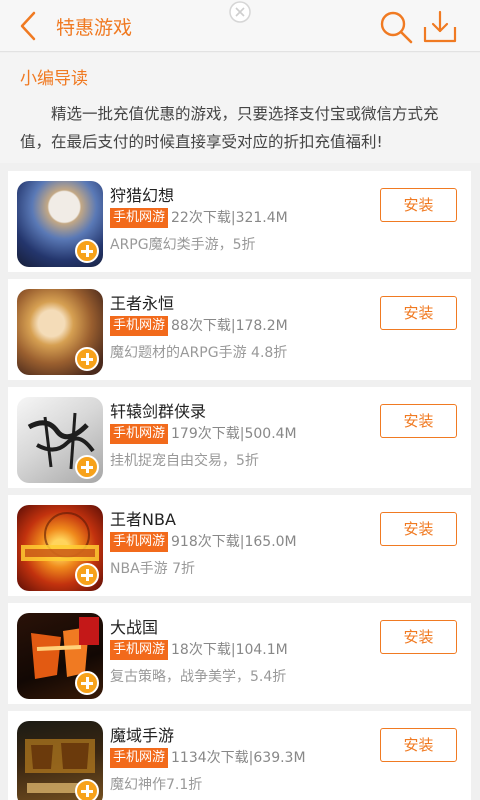 The height and width of the screenshot is (800, 480). What do you see at coordinates (142, 735) in the screenshot?
I see `app-name: 魔域手游` at bounding box center [142, 735].